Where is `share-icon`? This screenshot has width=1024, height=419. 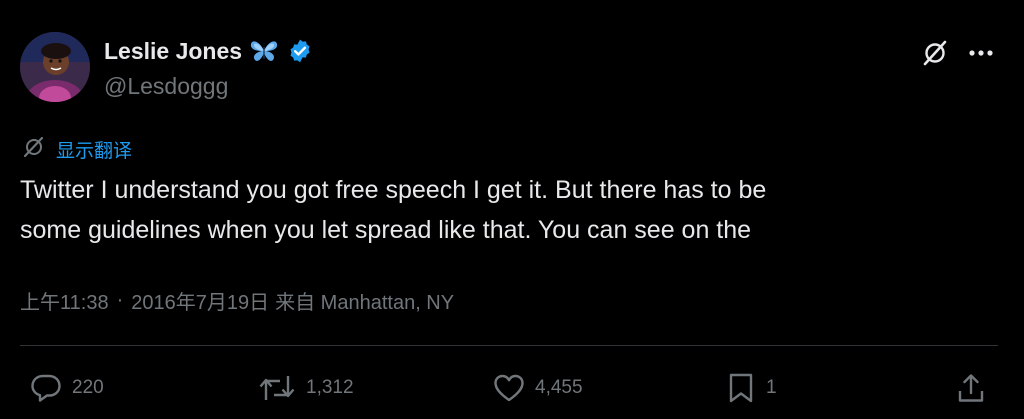 share-icon is located at coordinates (971, 388).